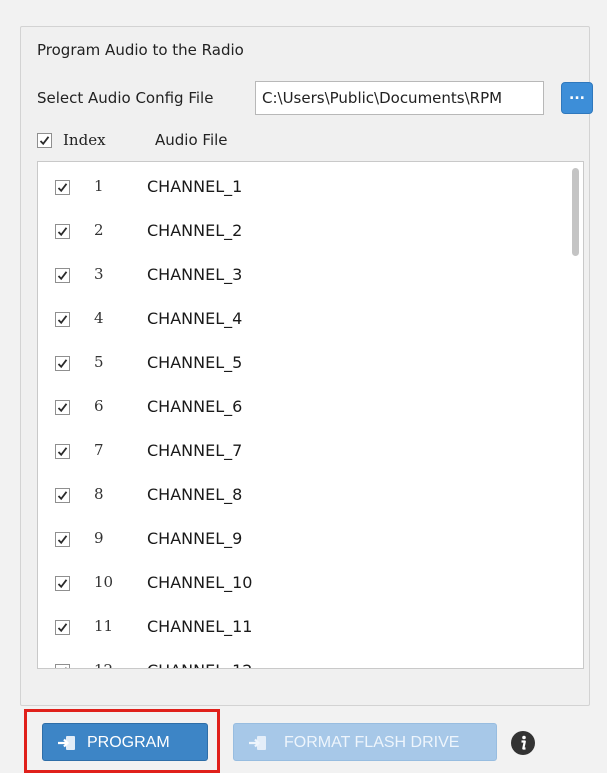 Image resolution: width=607 pixels, height=773 pixels. What do you see at coordinates (298, 276) in the screenshot?
I see `table-row: 3 CHANNEL_3` at bounding box center [298, 276].